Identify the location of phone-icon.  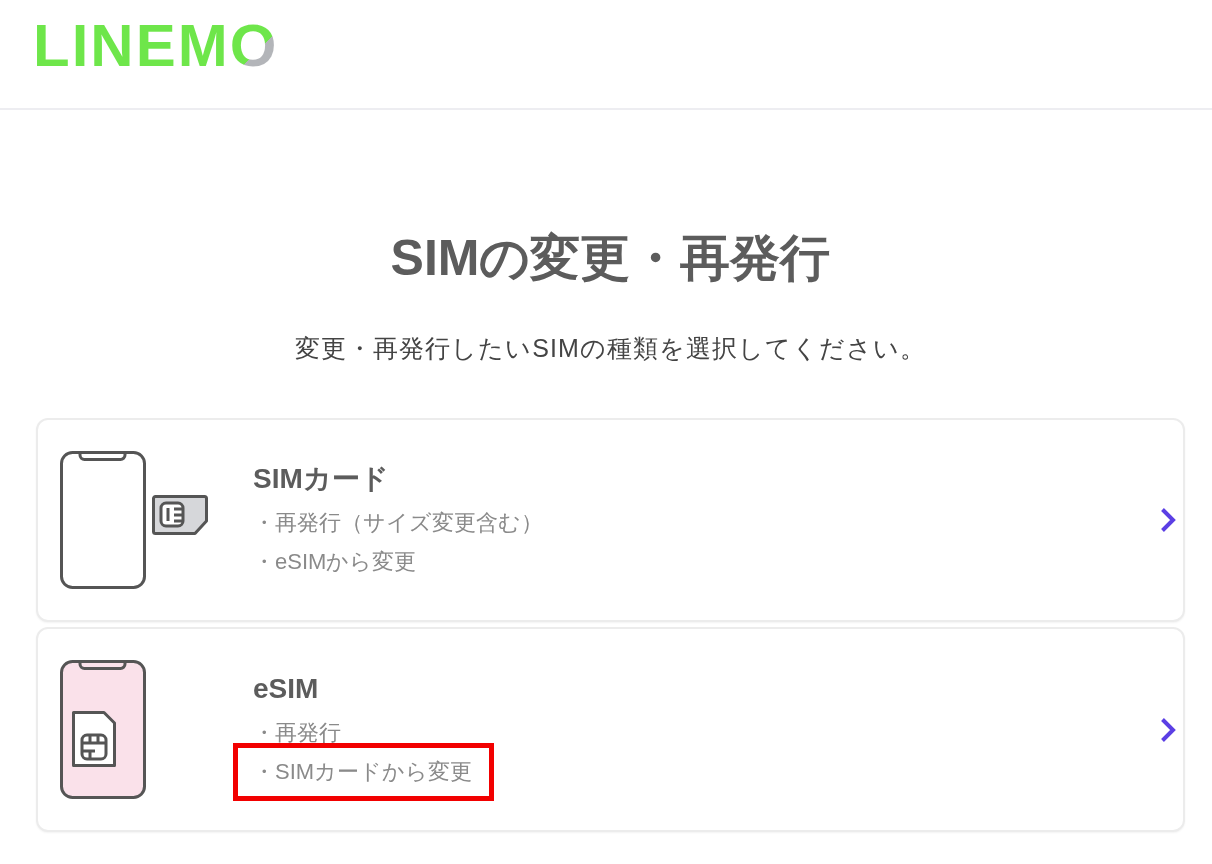
(103, 520).